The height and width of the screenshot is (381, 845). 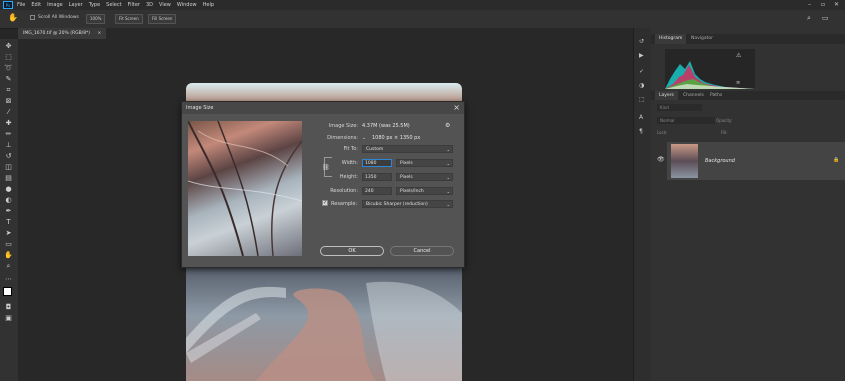 What do you see at coordinates (738, 55) in the screenshot?
I see `warning-icon: ⚠` at bounding box center [738, 55].